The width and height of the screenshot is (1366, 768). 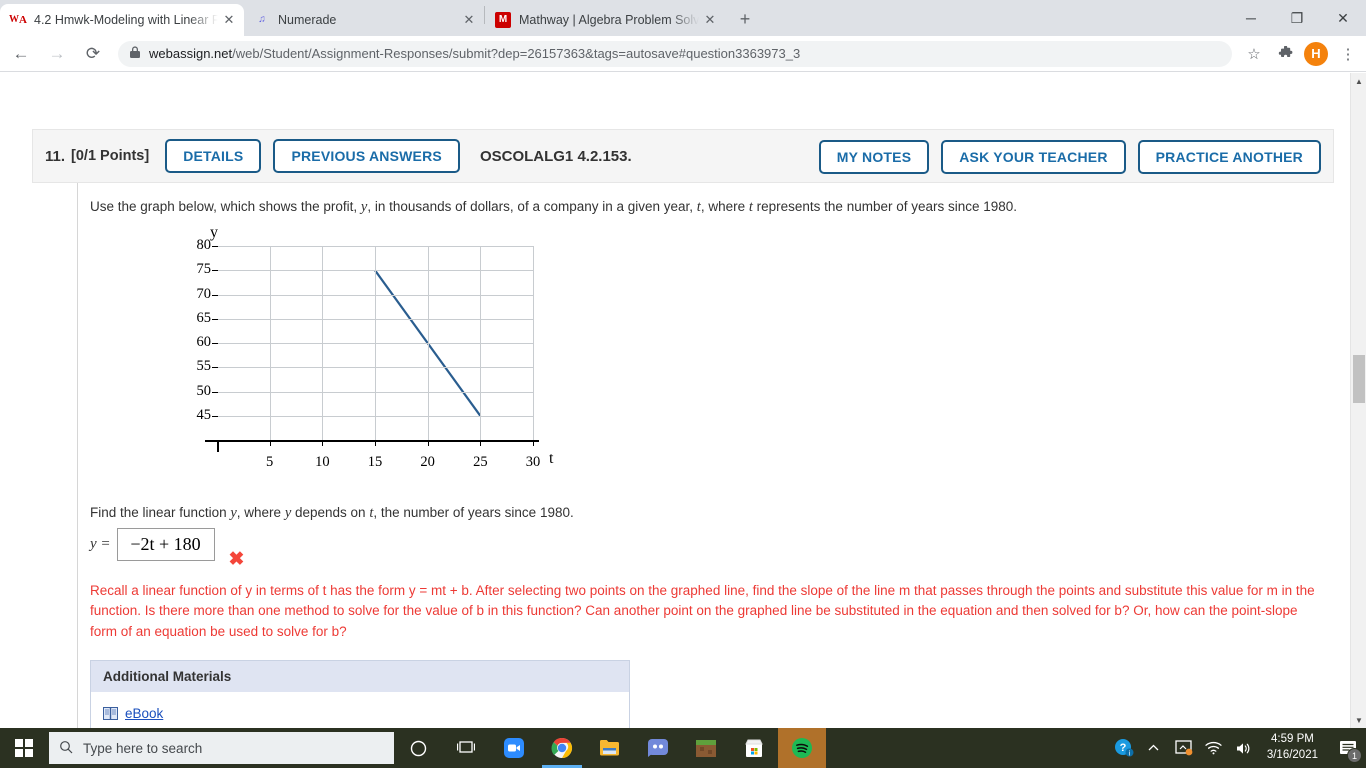 What do you see at coordinates (375, 462) in the screenshot?
I see `x-tick-label: 15` at bounding box center [375, 462].